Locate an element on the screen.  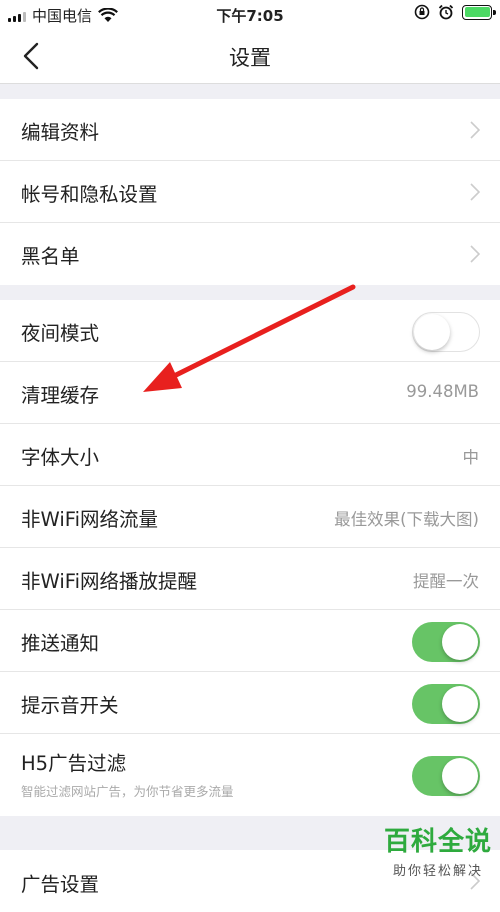
font-size-item: 字体大小 中 is located at coordinates (250, 455).